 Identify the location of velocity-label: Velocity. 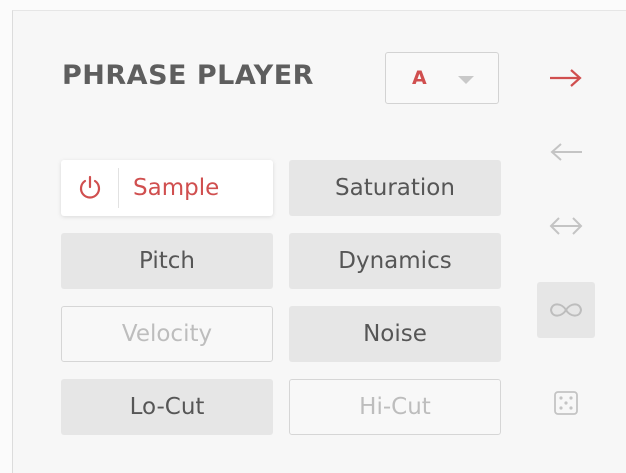
(167, 334).